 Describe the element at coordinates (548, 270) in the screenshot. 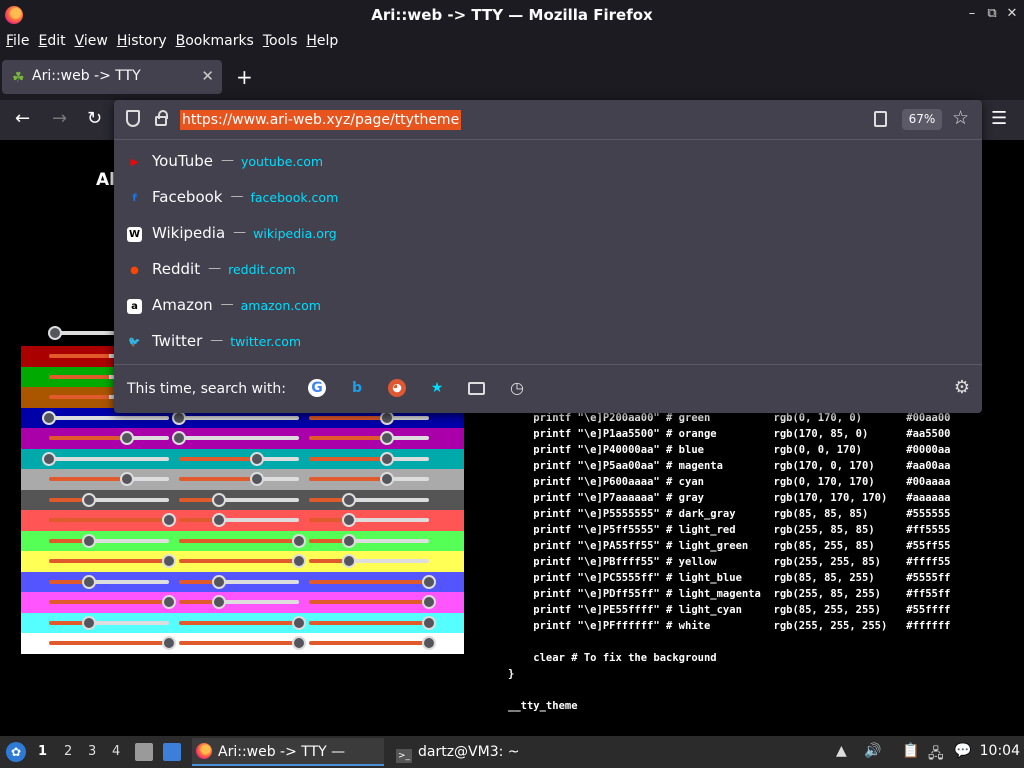

I see `suggestion-reddit: ● Reddit — reddit.com` at that location.